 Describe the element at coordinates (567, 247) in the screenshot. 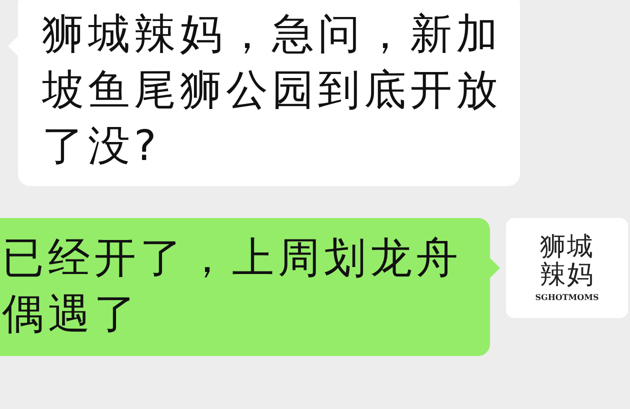

I see `logo-text: 狮城` at that location.